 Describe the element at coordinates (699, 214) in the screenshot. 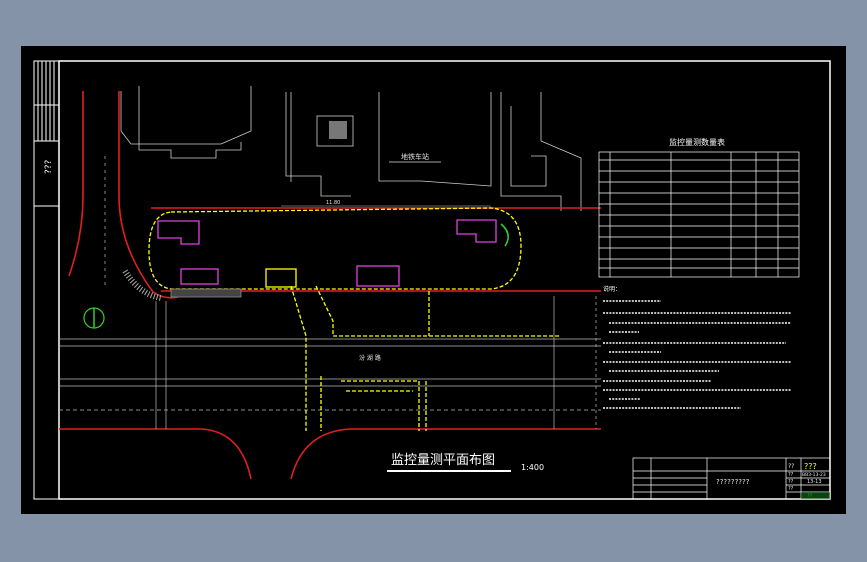

I see `quantity-table` at that location.